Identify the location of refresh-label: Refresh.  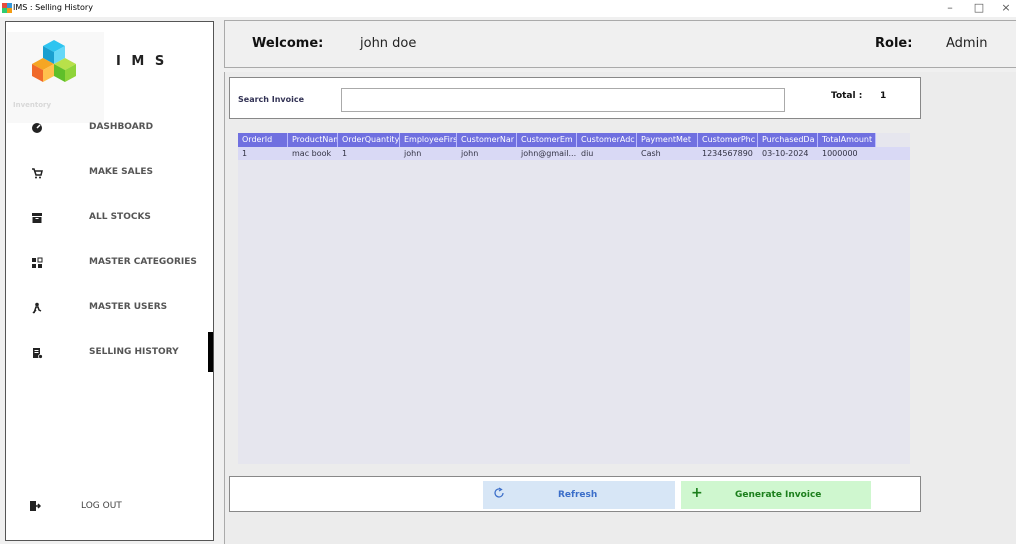
(578, 495).